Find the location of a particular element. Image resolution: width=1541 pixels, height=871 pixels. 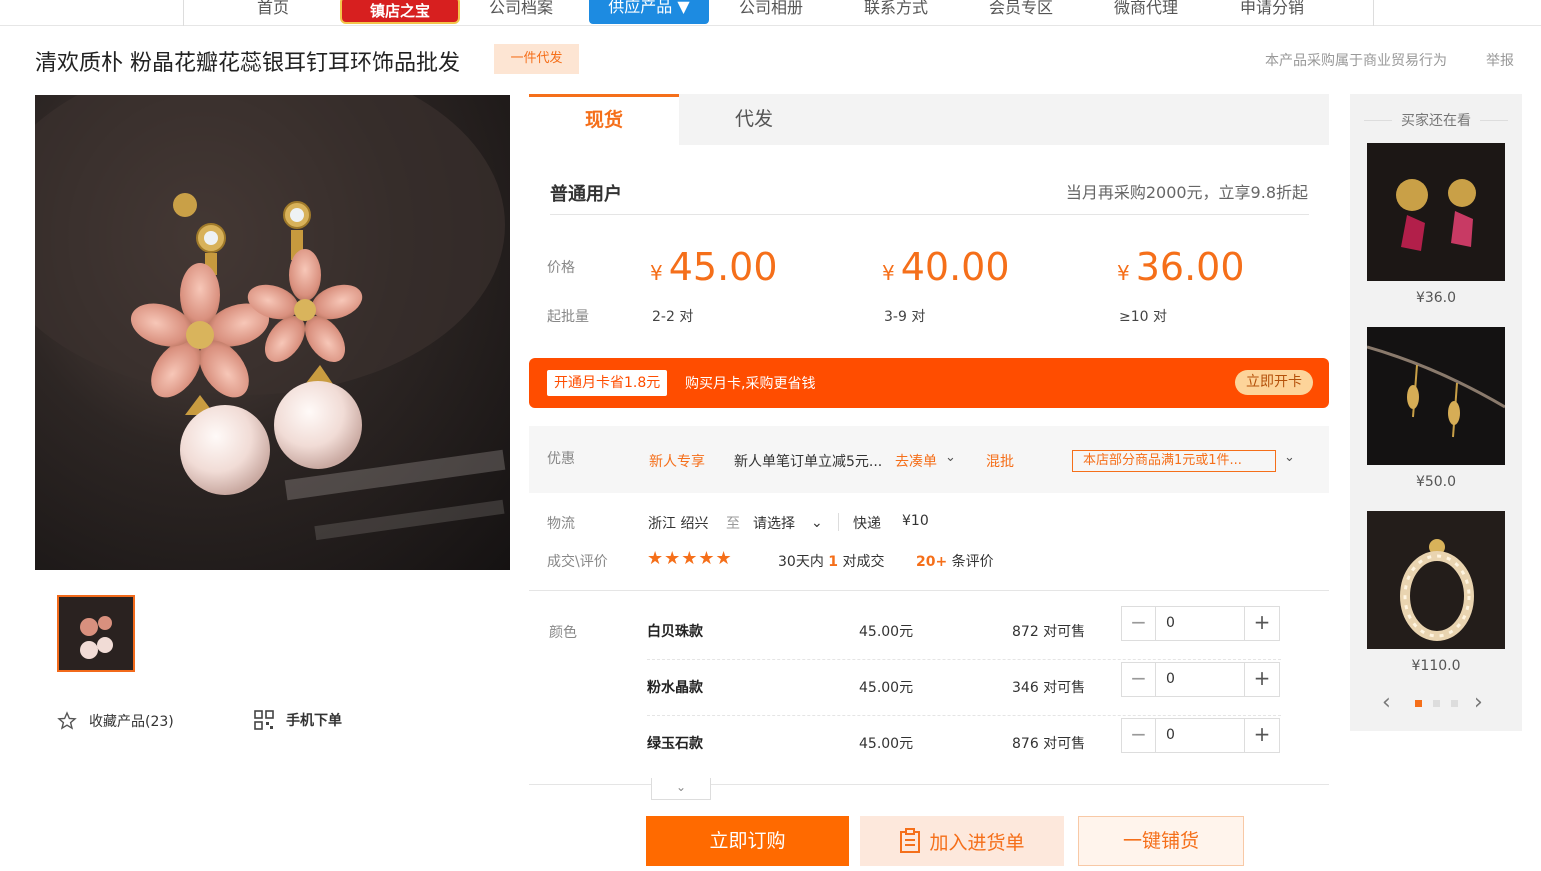

deal-label: 成交\评价 is located at coordinates (577, 562).